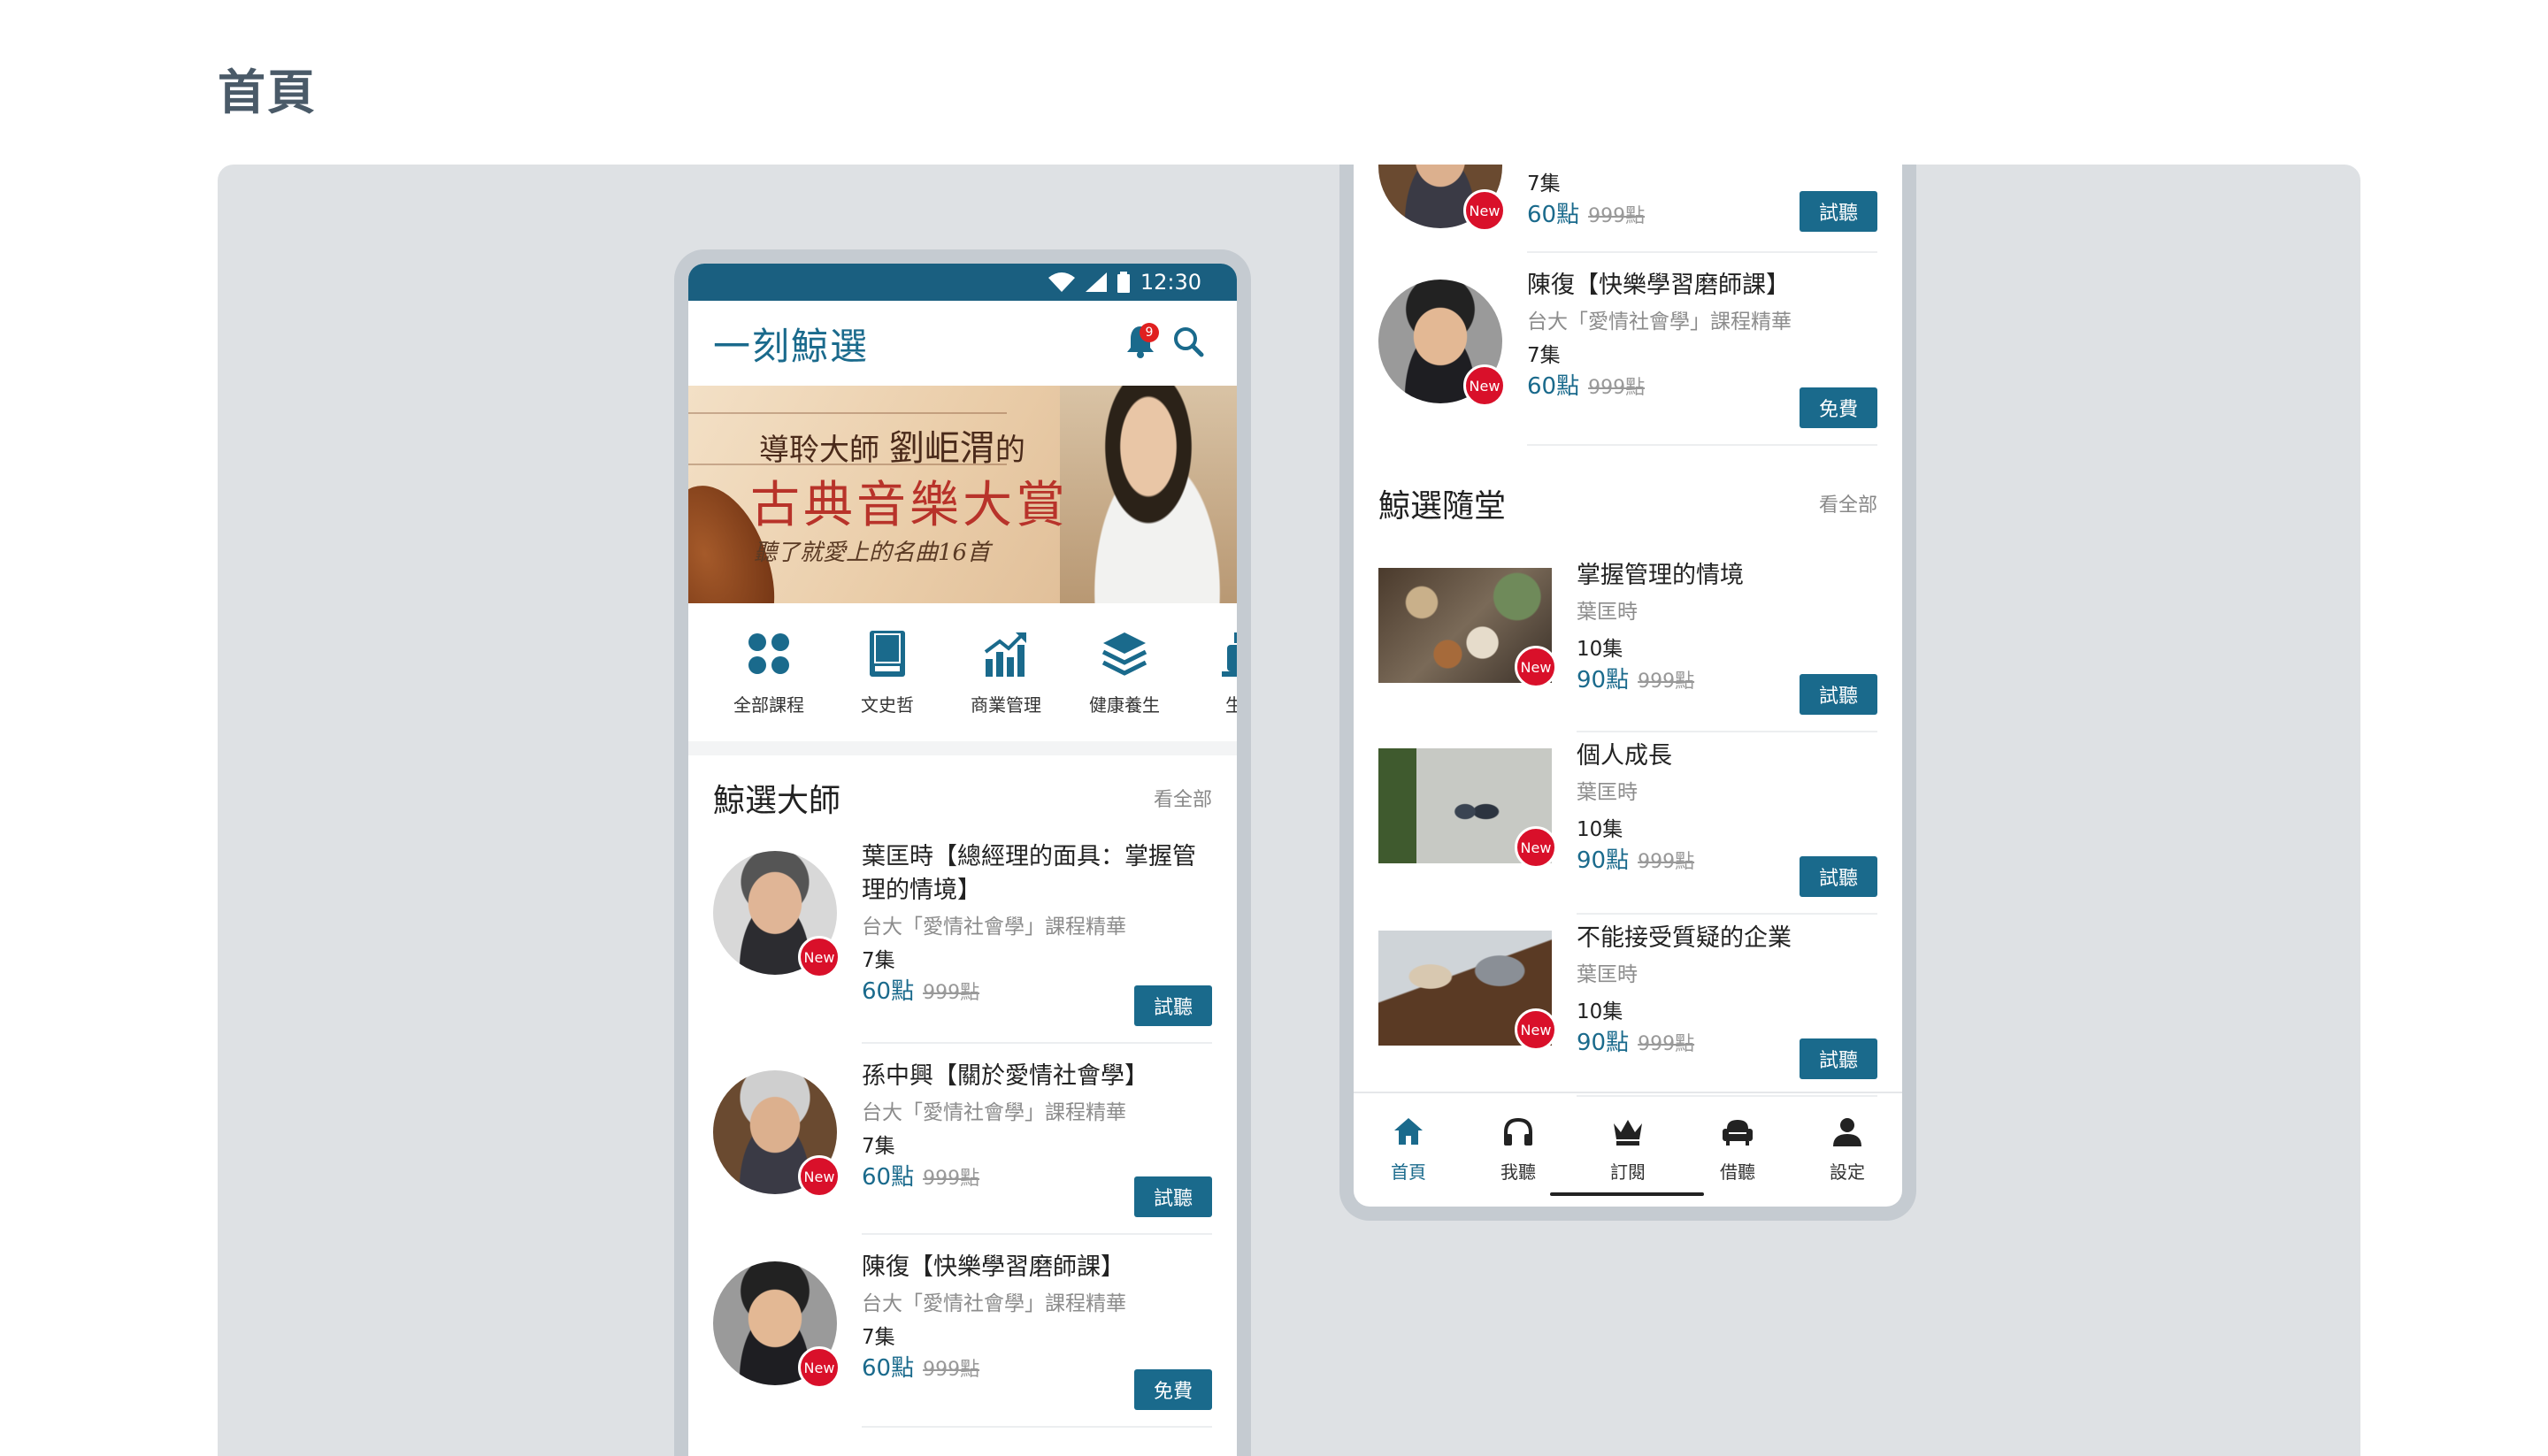  I want to click on course-title: 孫中興【關於愛情社會學】, so click(1005, 1076).